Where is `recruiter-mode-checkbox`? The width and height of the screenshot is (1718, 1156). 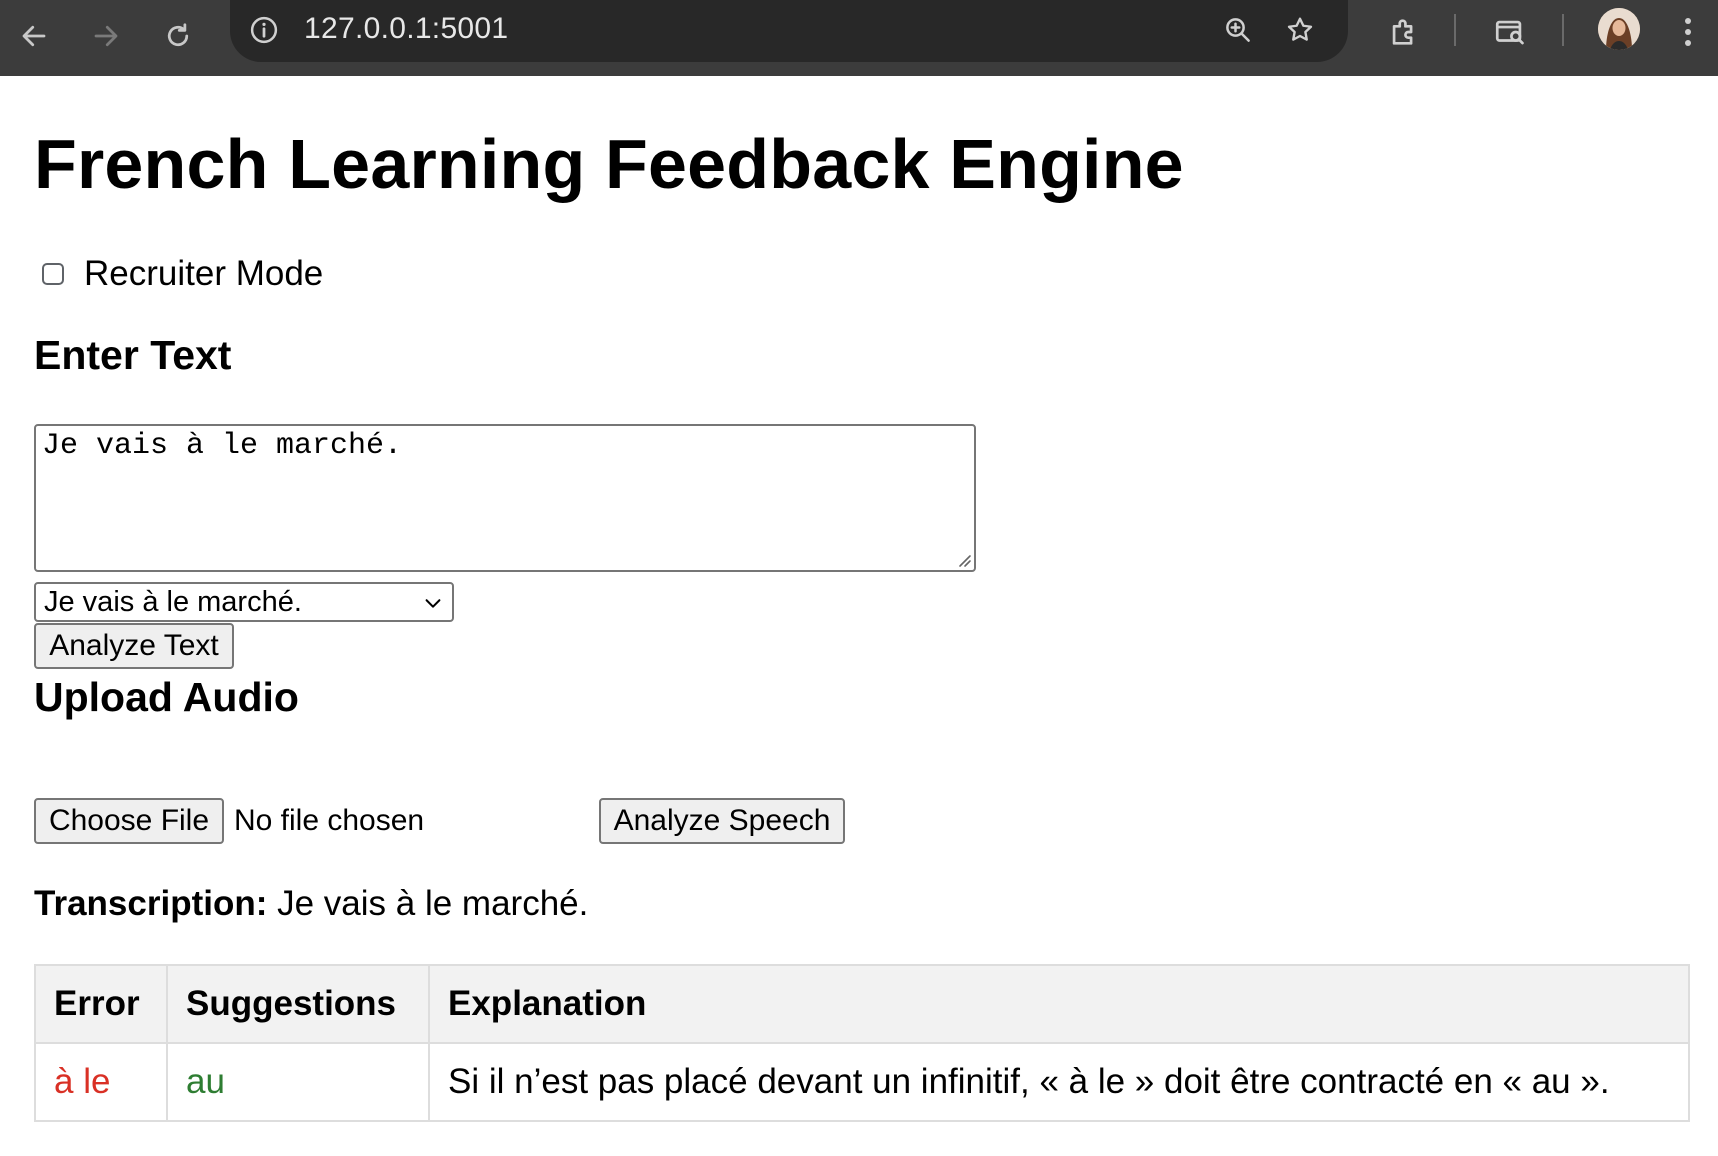
recruiter-mode-checkbox is located at coordinates (53, 274).